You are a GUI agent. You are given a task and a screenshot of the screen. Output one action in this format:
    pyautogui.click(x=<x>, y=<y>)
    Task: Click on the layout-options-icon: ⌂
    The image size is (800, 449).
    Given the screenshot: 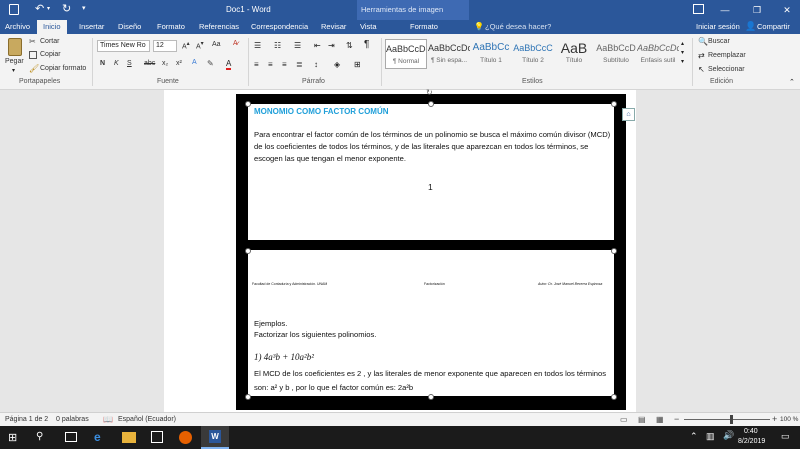 What is the action you would take?
    pyautogui.click(x=628, y=114)
    